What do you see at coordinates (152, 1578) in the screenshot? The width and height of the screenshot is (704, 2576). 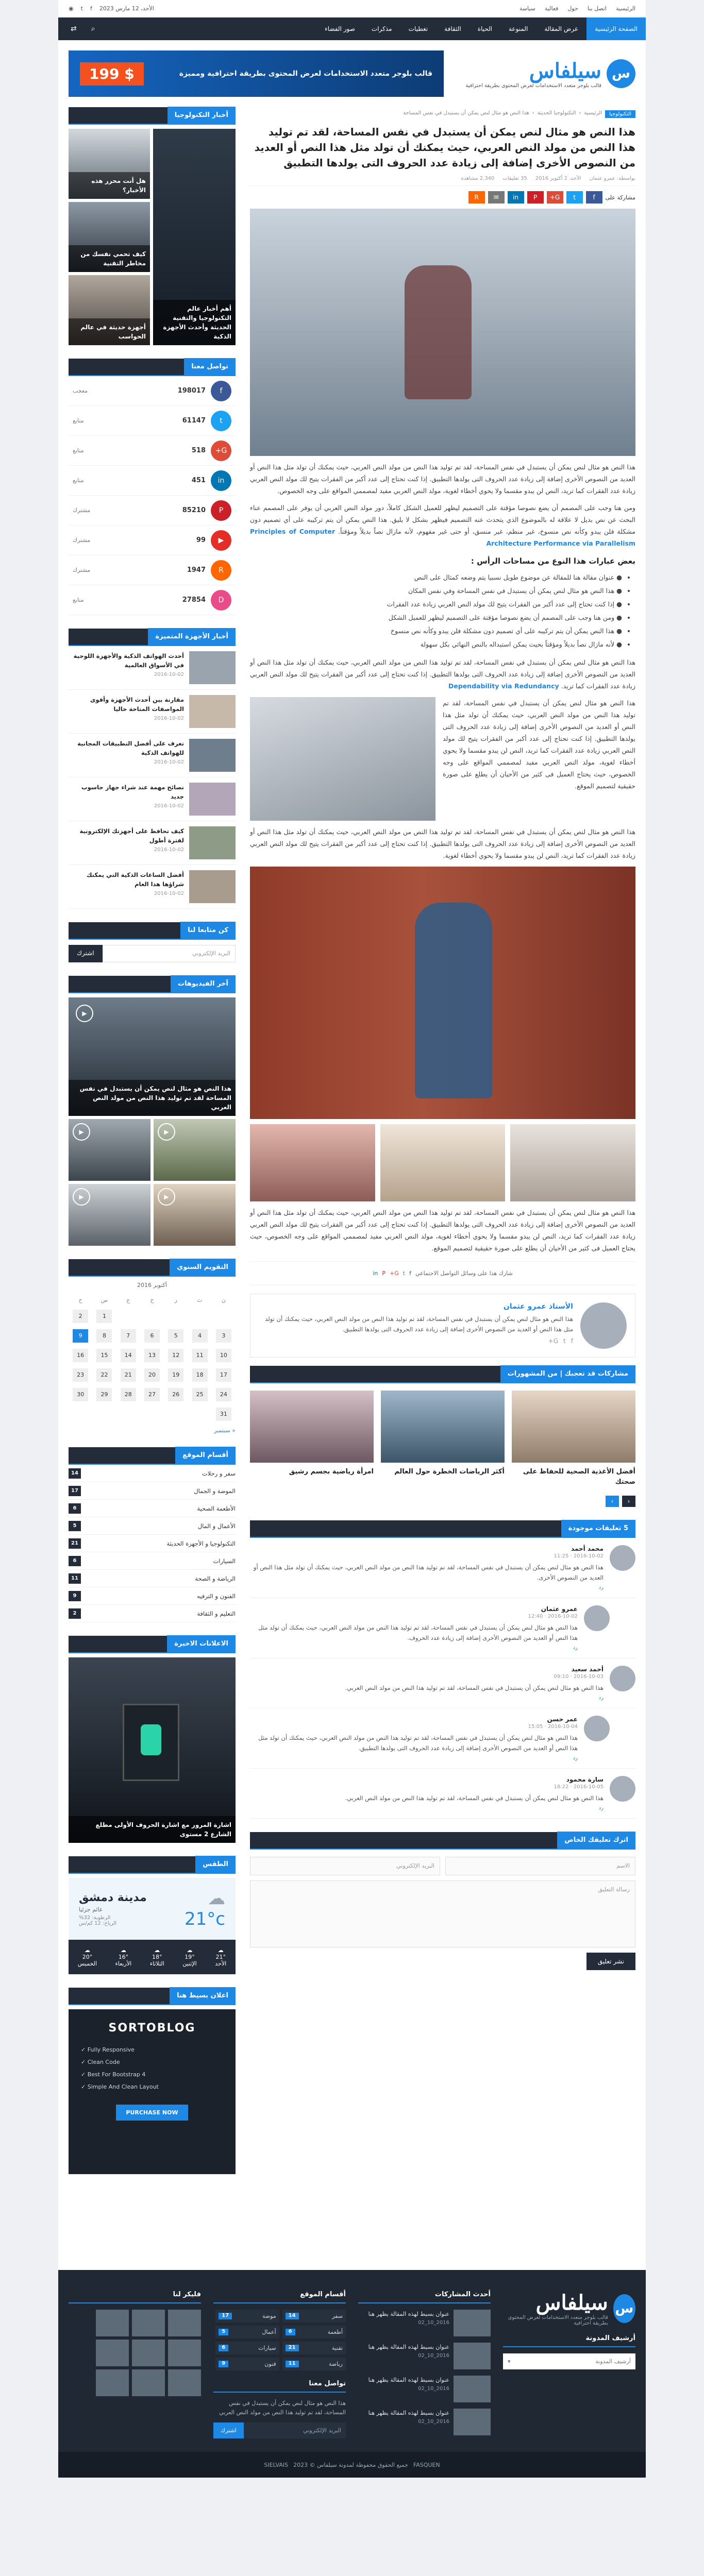 I see `category-item: الرياضة و الصحة 11` at bounding box center [152, 1578].